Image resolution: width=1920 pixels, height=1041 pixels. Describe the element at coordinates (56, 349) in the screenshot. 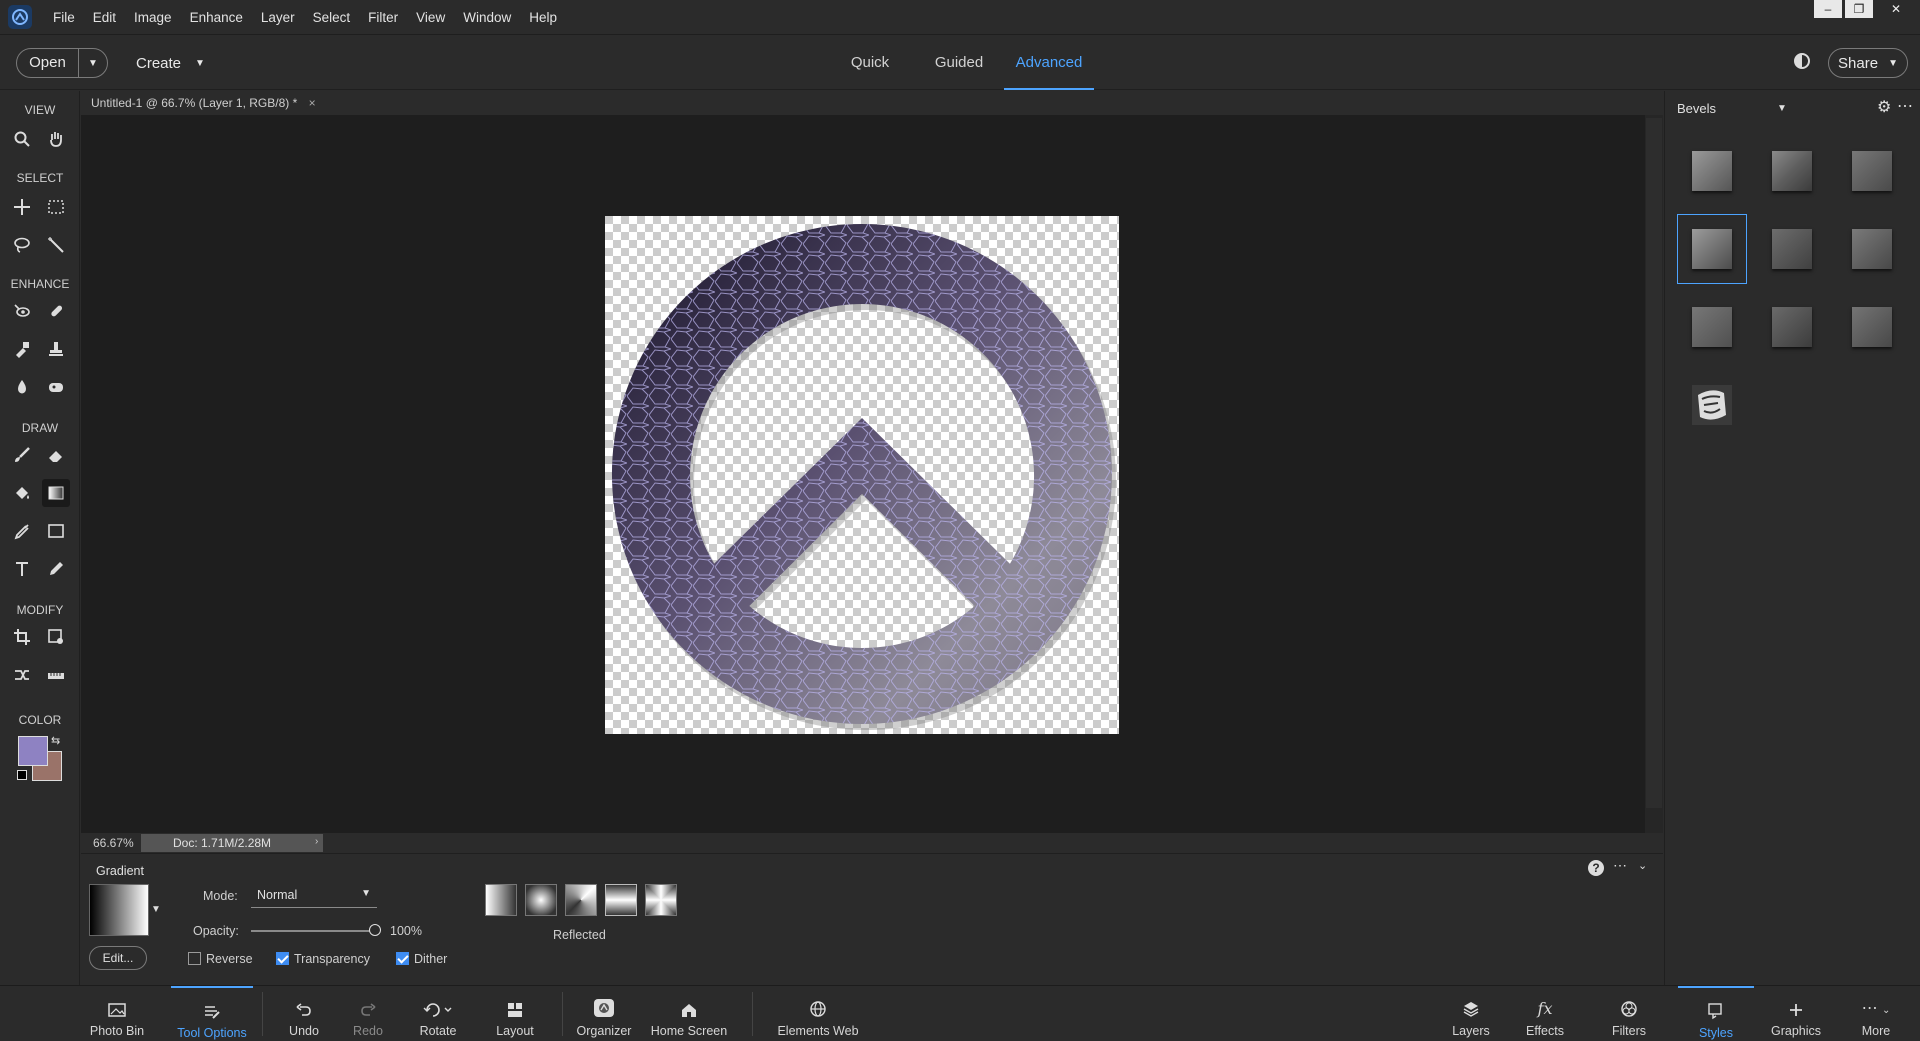

I see `clone-stamp-tool-icon` at that location.